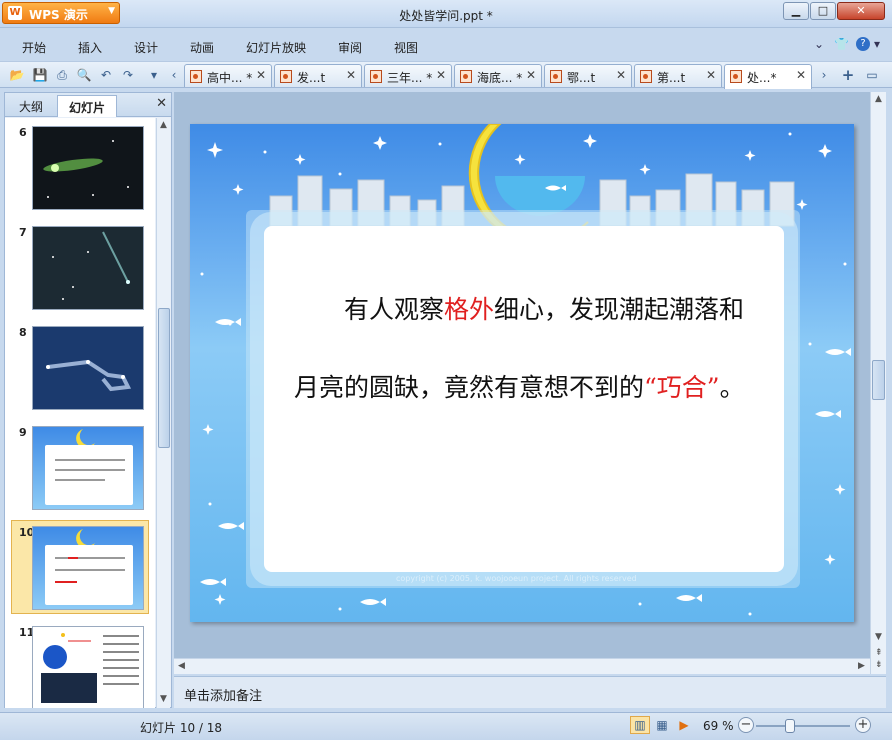 The image size is (892, 740). I want to click on doc-tab-2: 发...t ✕, so click(318, 75).